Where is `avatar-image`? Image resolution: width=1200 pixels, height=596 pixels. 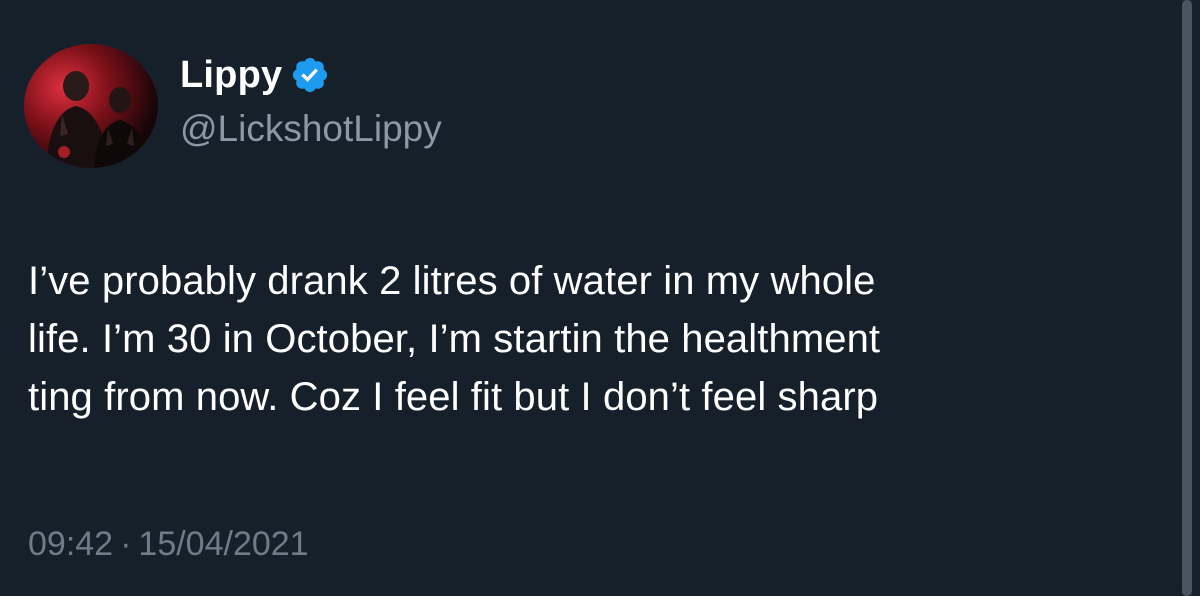 avatar-image is located at coordinates (91, 106).